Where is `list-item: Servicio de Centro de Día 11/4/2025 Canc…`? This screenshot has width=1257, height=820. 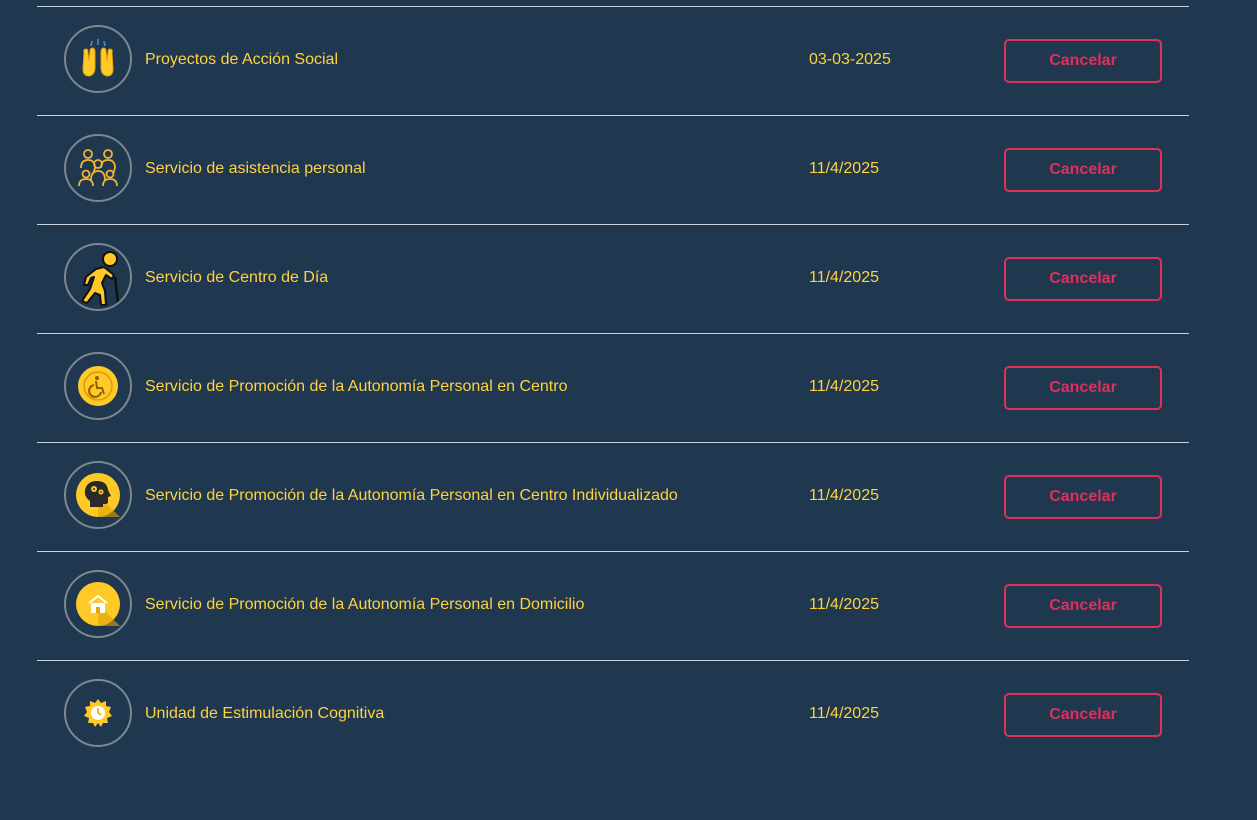 list-item: Servicio de Centro de Día 11/4/2025 Canc… is located at coordinates (613, 278).